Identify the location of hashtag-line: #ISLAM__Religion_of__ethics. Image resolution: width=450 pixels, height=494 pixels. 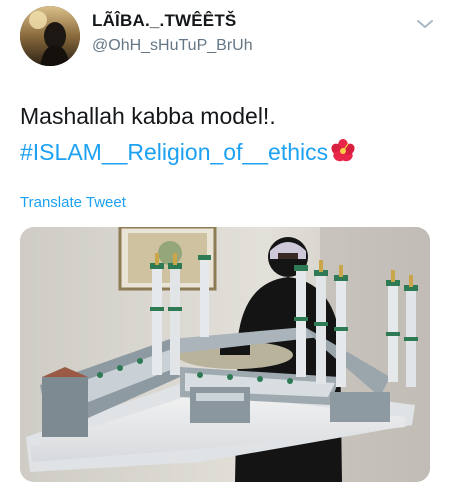
(230, 152).